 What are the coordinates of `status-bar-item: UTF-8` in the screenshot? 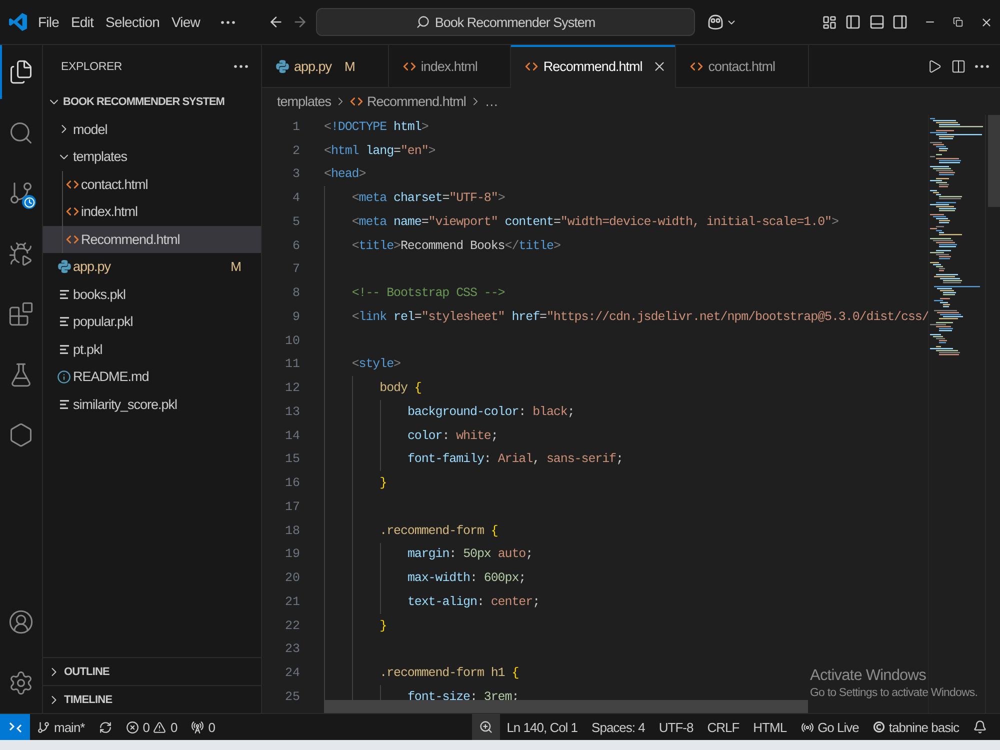 It's located at (676, 727).